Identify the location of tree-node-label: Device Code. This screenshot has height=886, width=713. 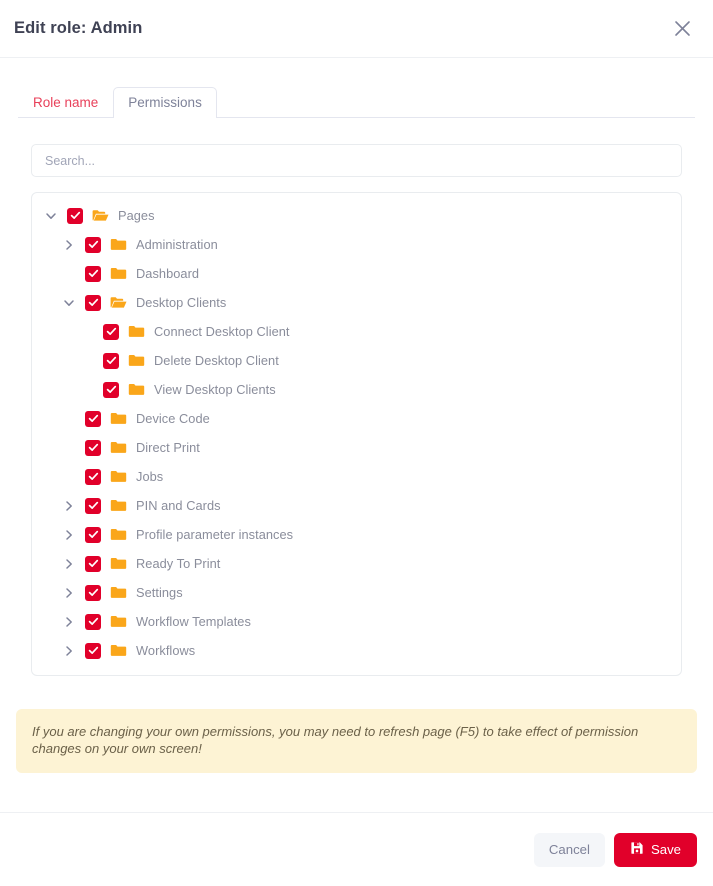
(173, 418).